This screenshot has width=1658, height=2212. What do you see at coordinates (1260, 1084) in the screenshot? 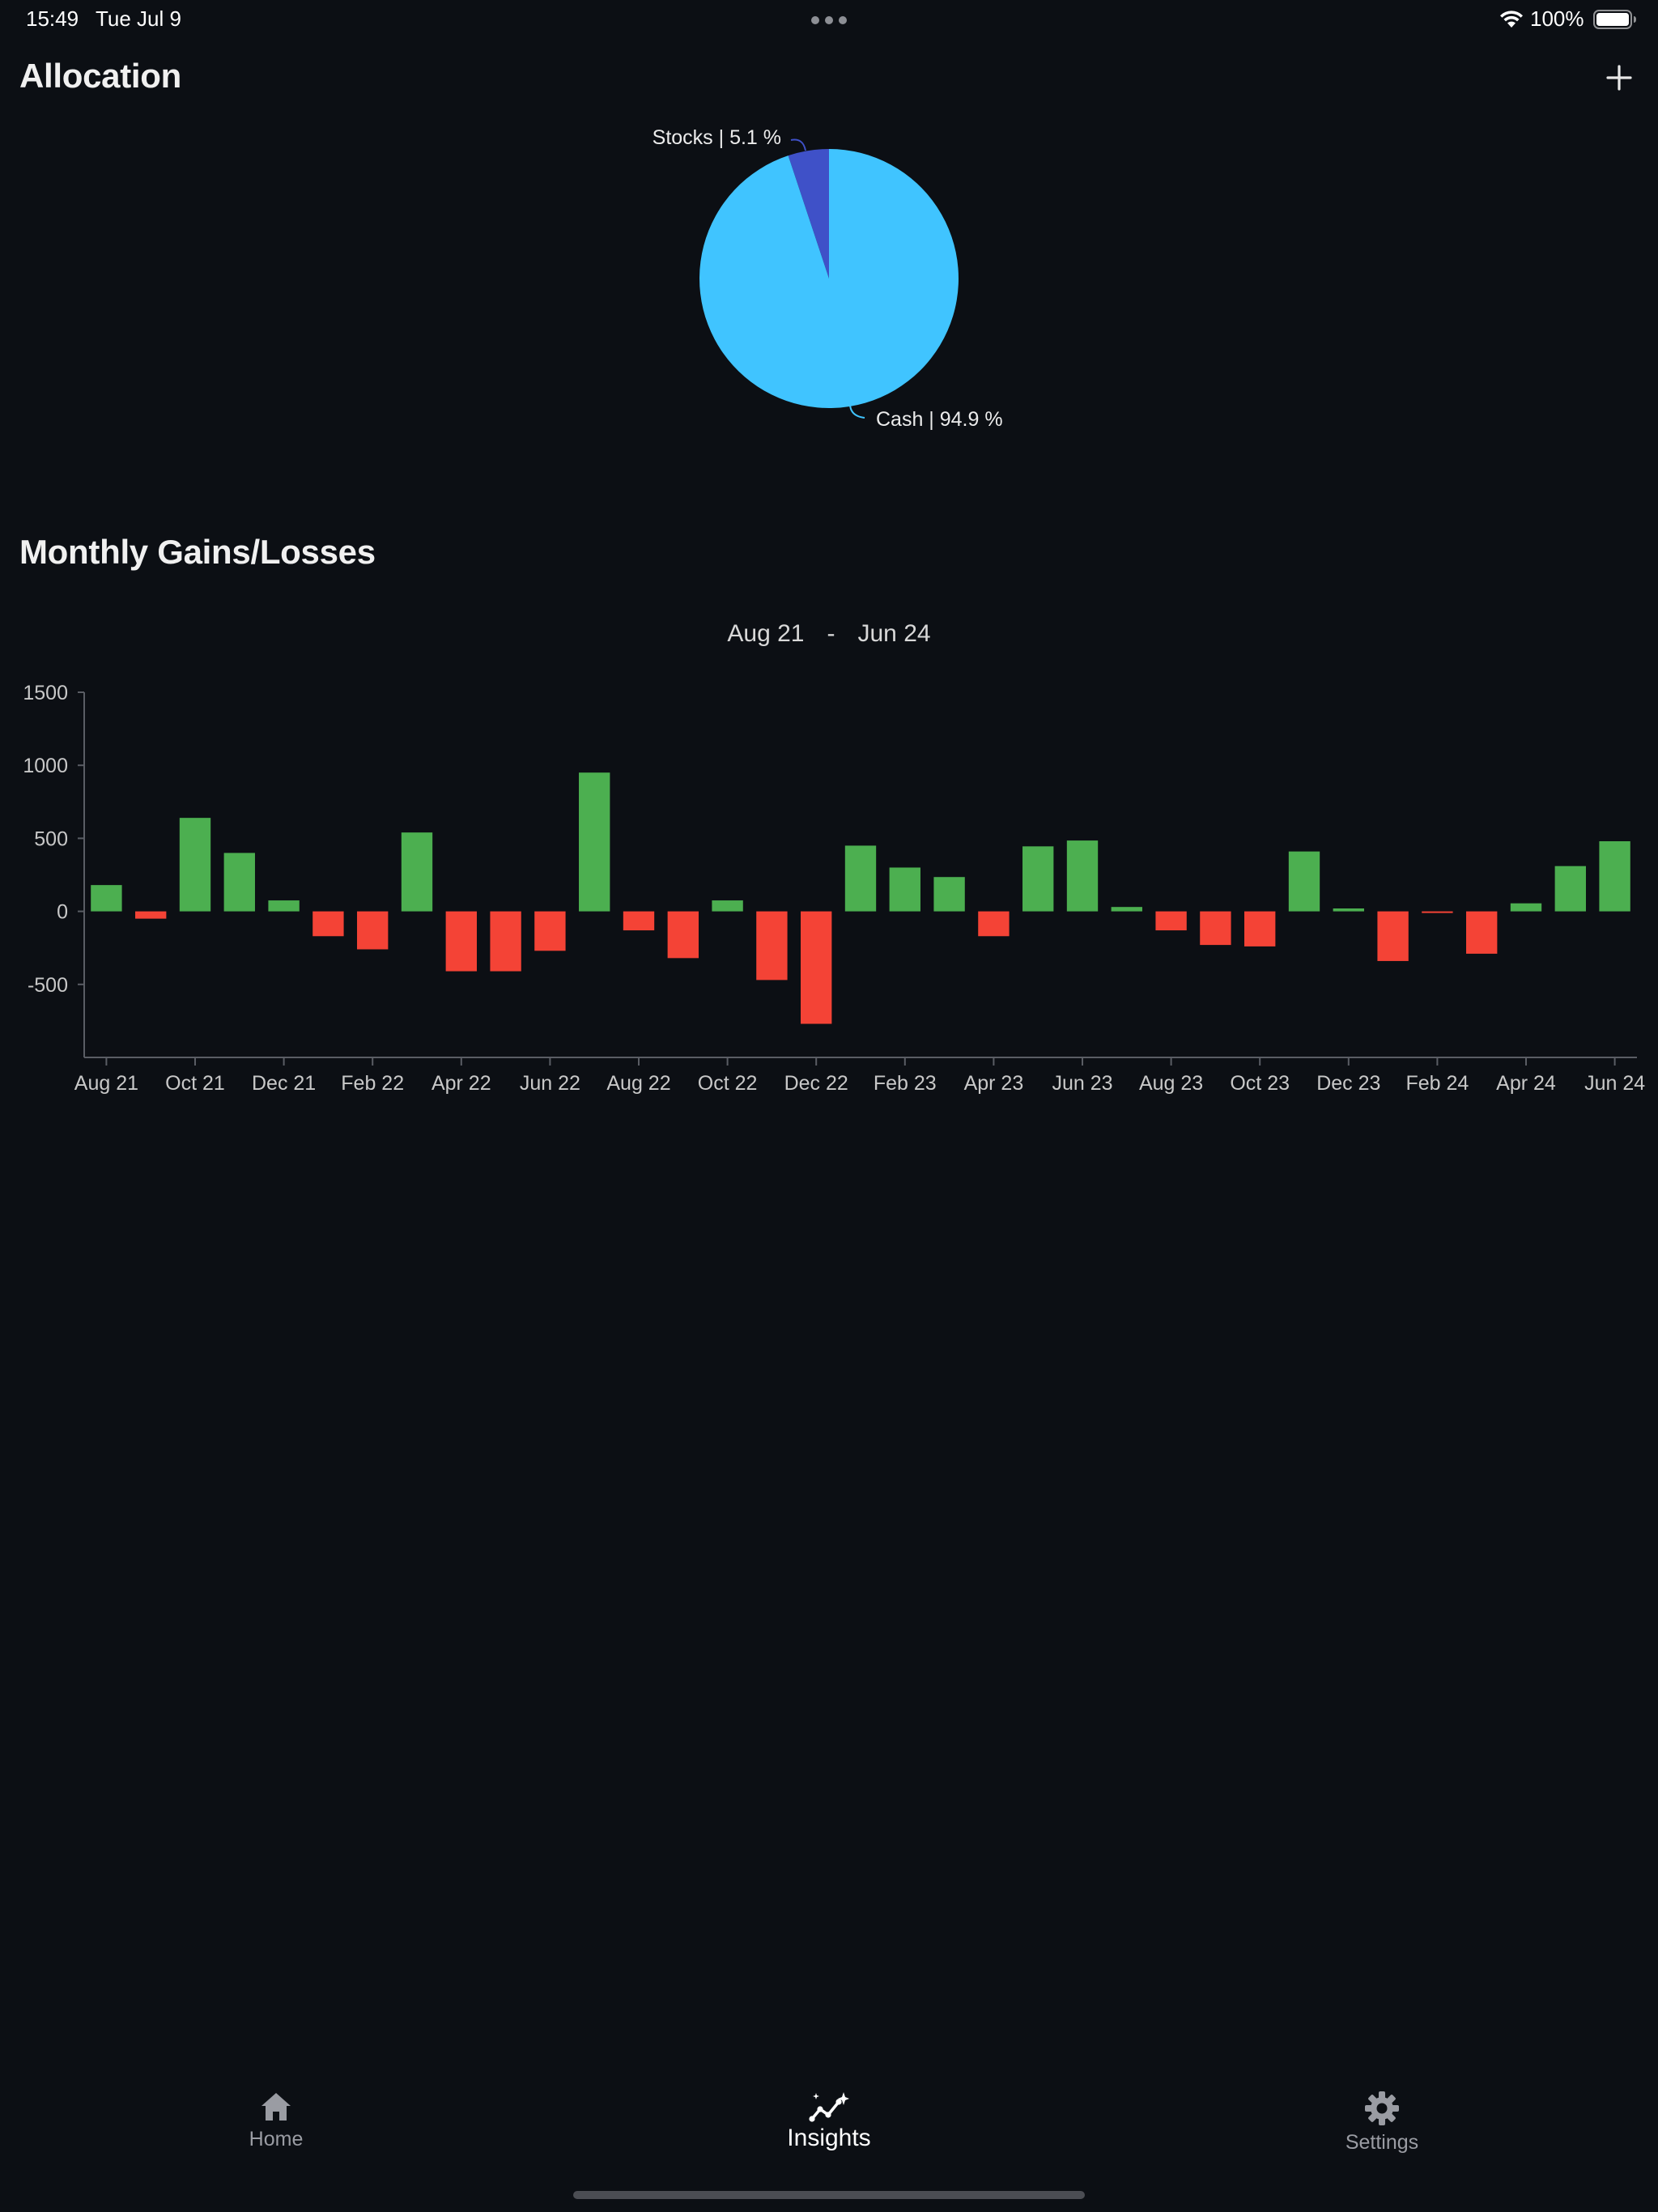
I see `x-tick-label: Oct 23` at bounding box center [1260, 1084].